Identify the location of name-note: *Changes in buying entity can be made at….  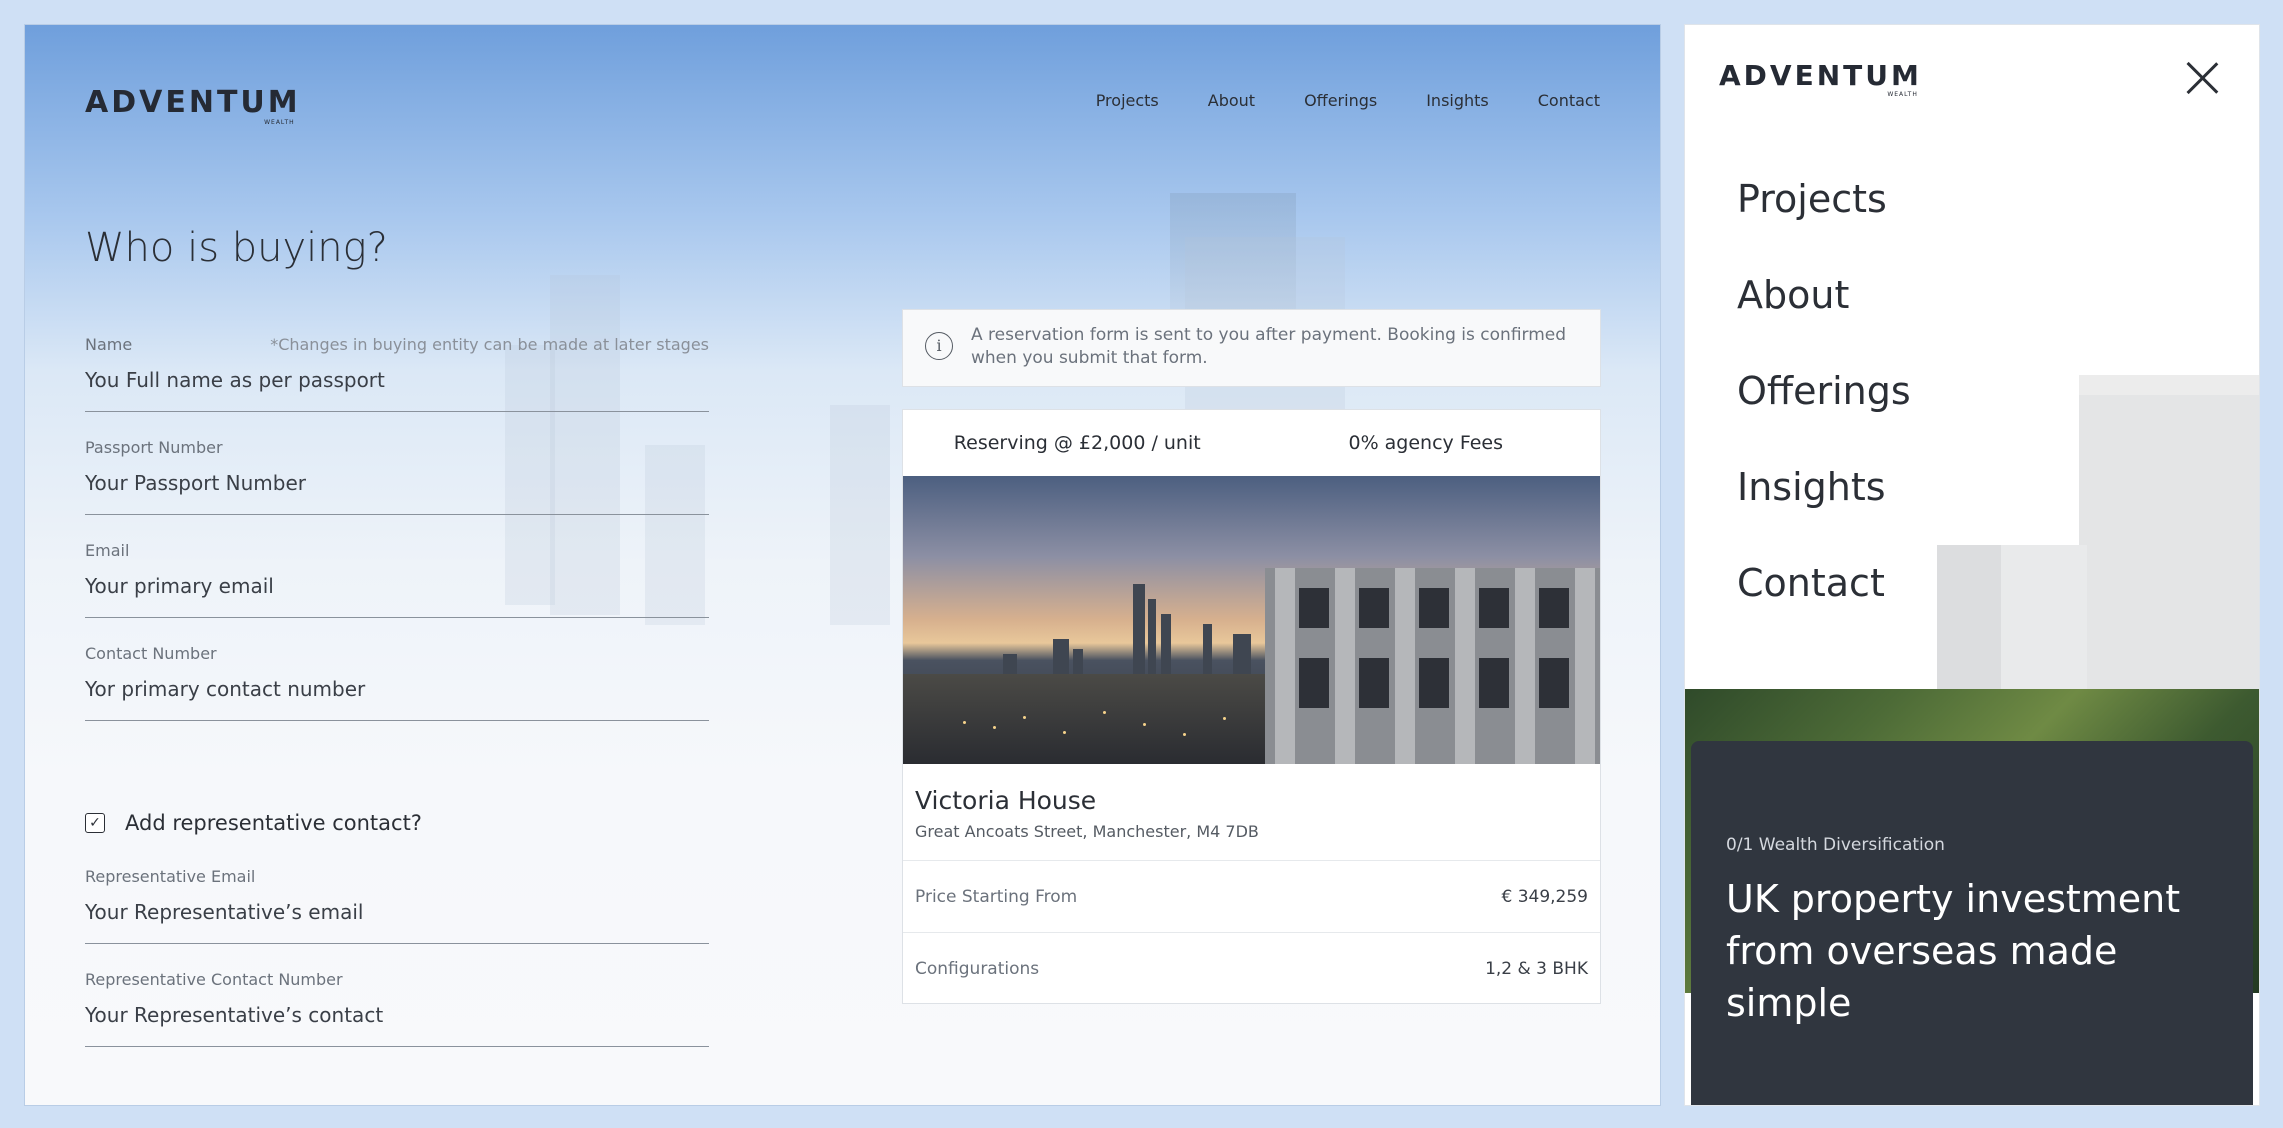
(489, 344).